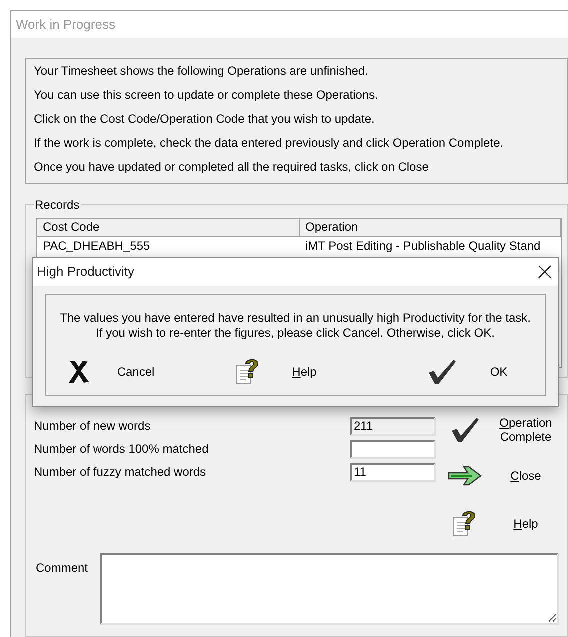 The height and width of the screenshot is (637, 568). I want to click on instruction-text: Once you have updated or completed all the required tasks, click on Close, so click(232, 167).